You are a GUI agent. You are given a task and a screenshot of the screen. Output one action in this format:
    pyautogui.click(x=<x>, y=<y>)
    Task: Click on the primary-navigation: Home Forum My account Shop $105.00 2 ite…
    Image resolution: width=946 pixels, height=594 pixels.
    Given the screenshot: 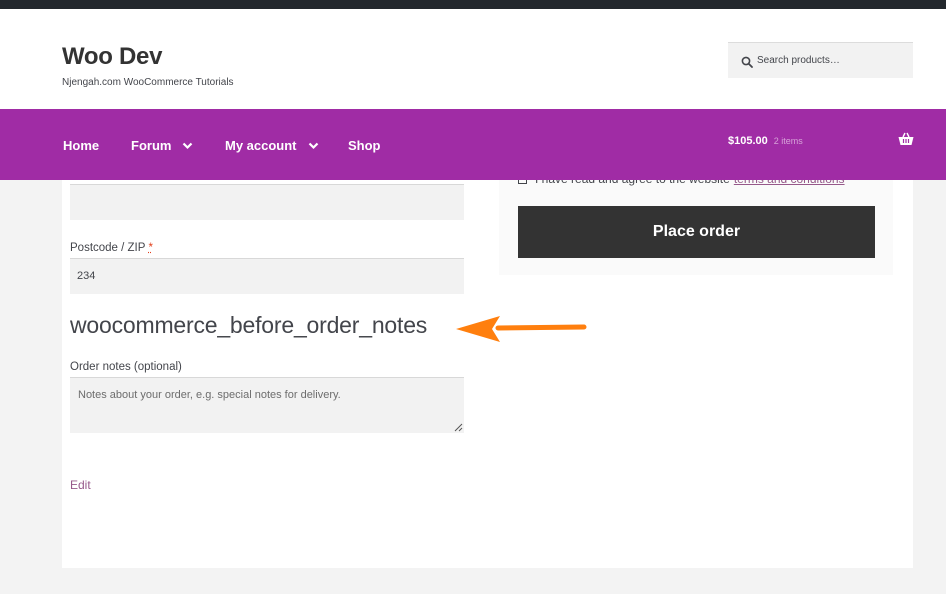 What is the action you would take?
    pyautogui.click(x=473, y=144)
    